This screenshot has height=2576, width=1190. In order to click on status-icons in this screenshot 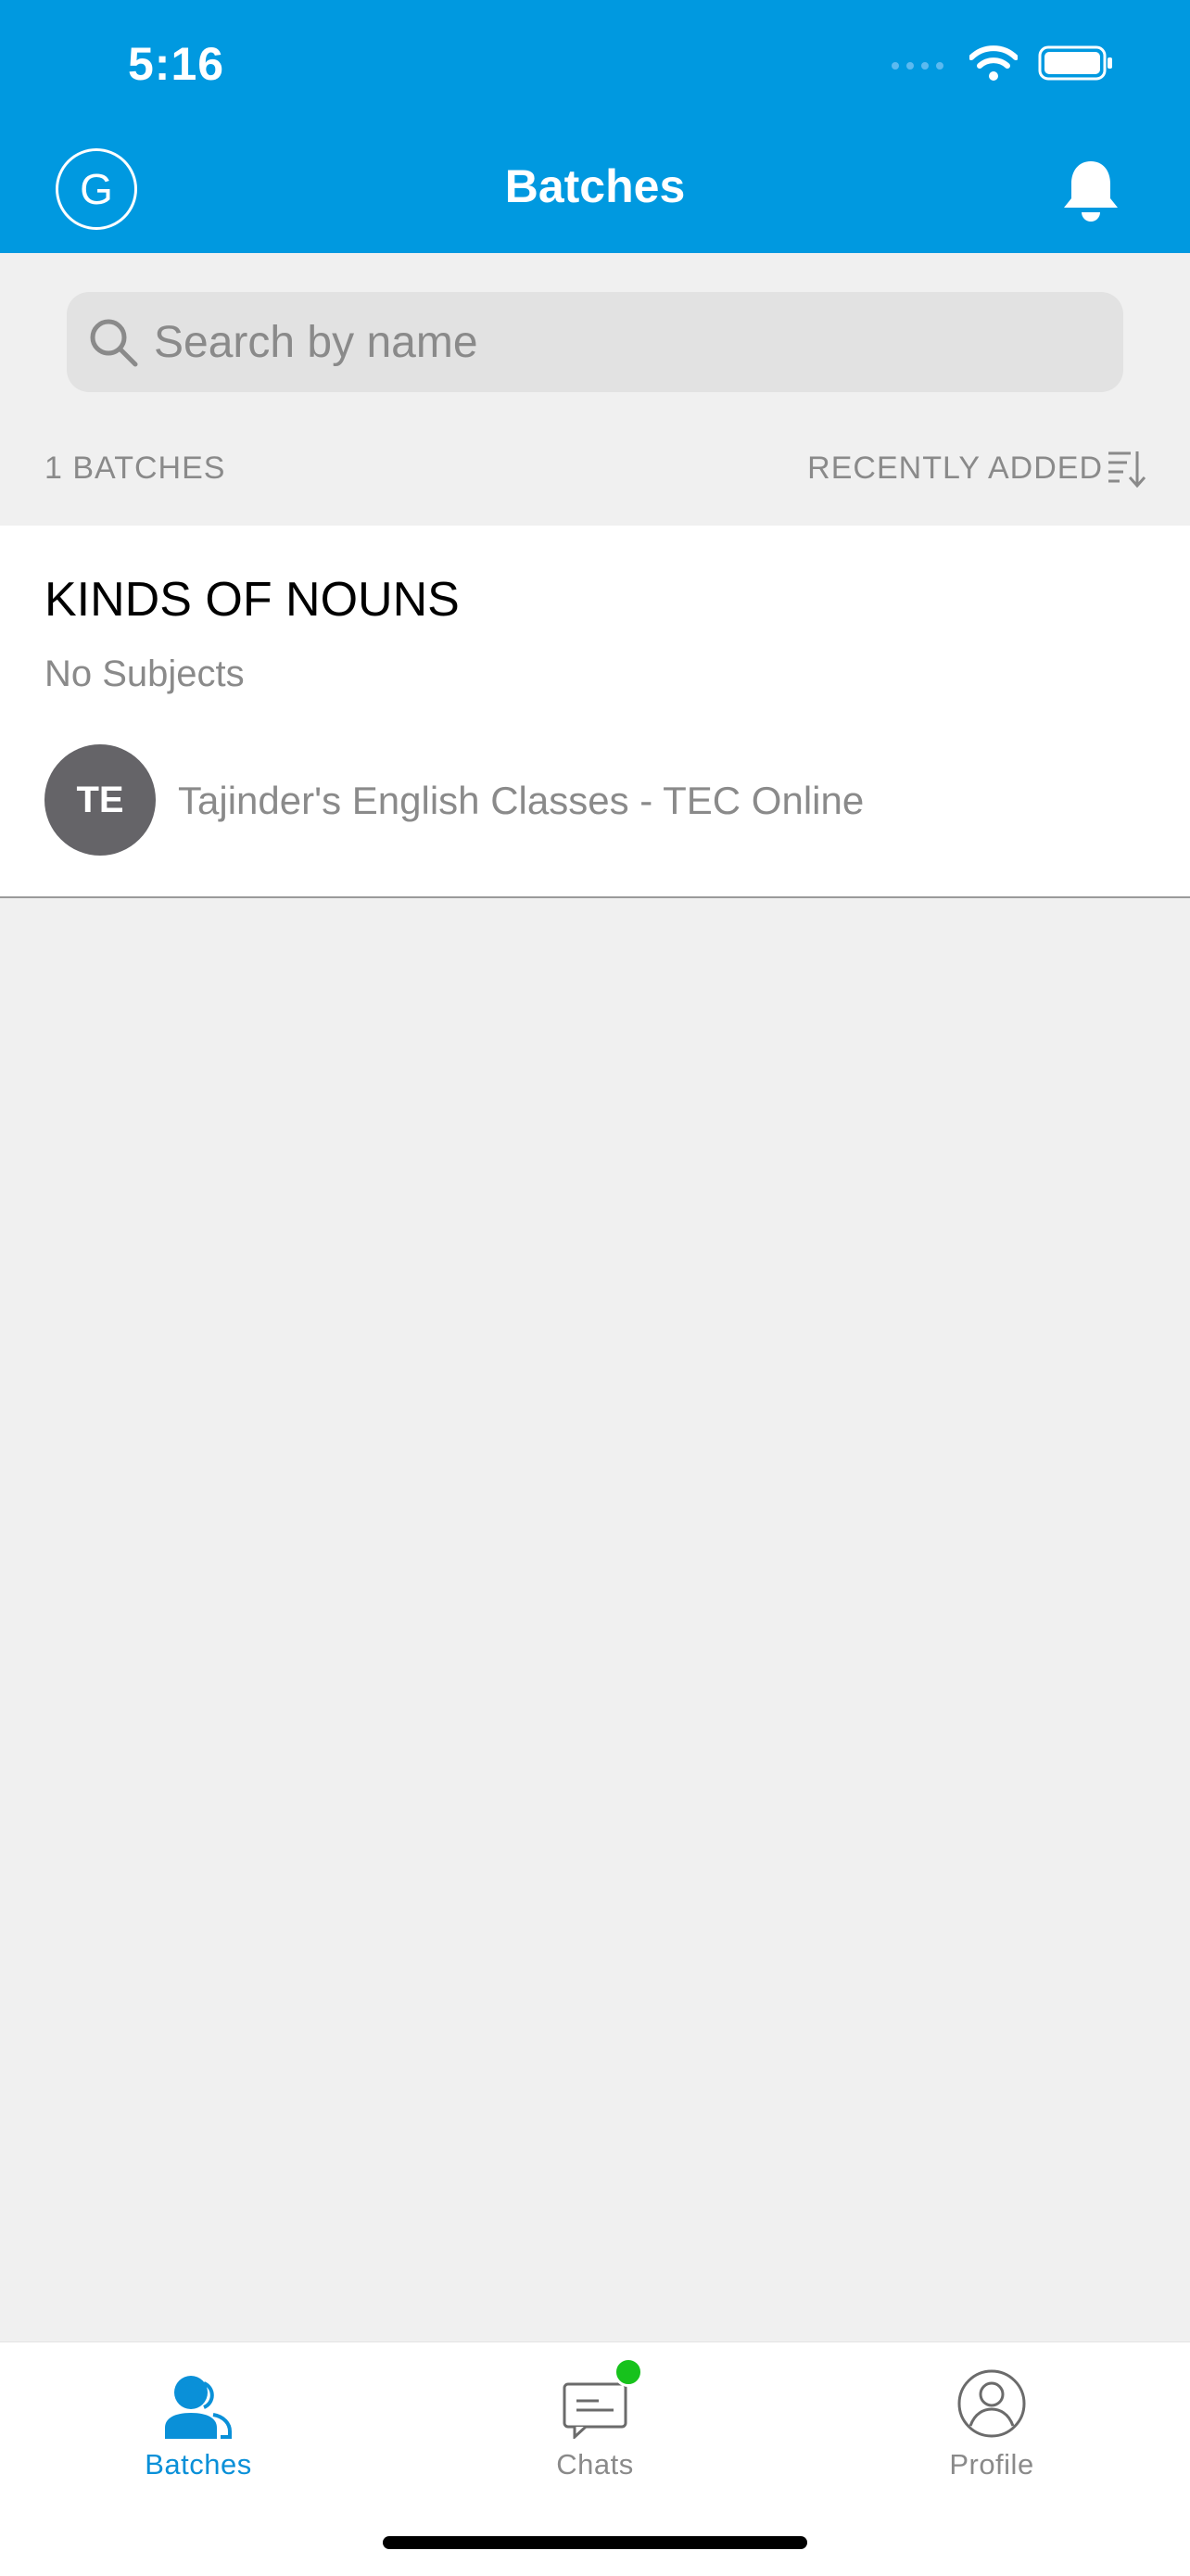, I will do `click(1002, 63)`.